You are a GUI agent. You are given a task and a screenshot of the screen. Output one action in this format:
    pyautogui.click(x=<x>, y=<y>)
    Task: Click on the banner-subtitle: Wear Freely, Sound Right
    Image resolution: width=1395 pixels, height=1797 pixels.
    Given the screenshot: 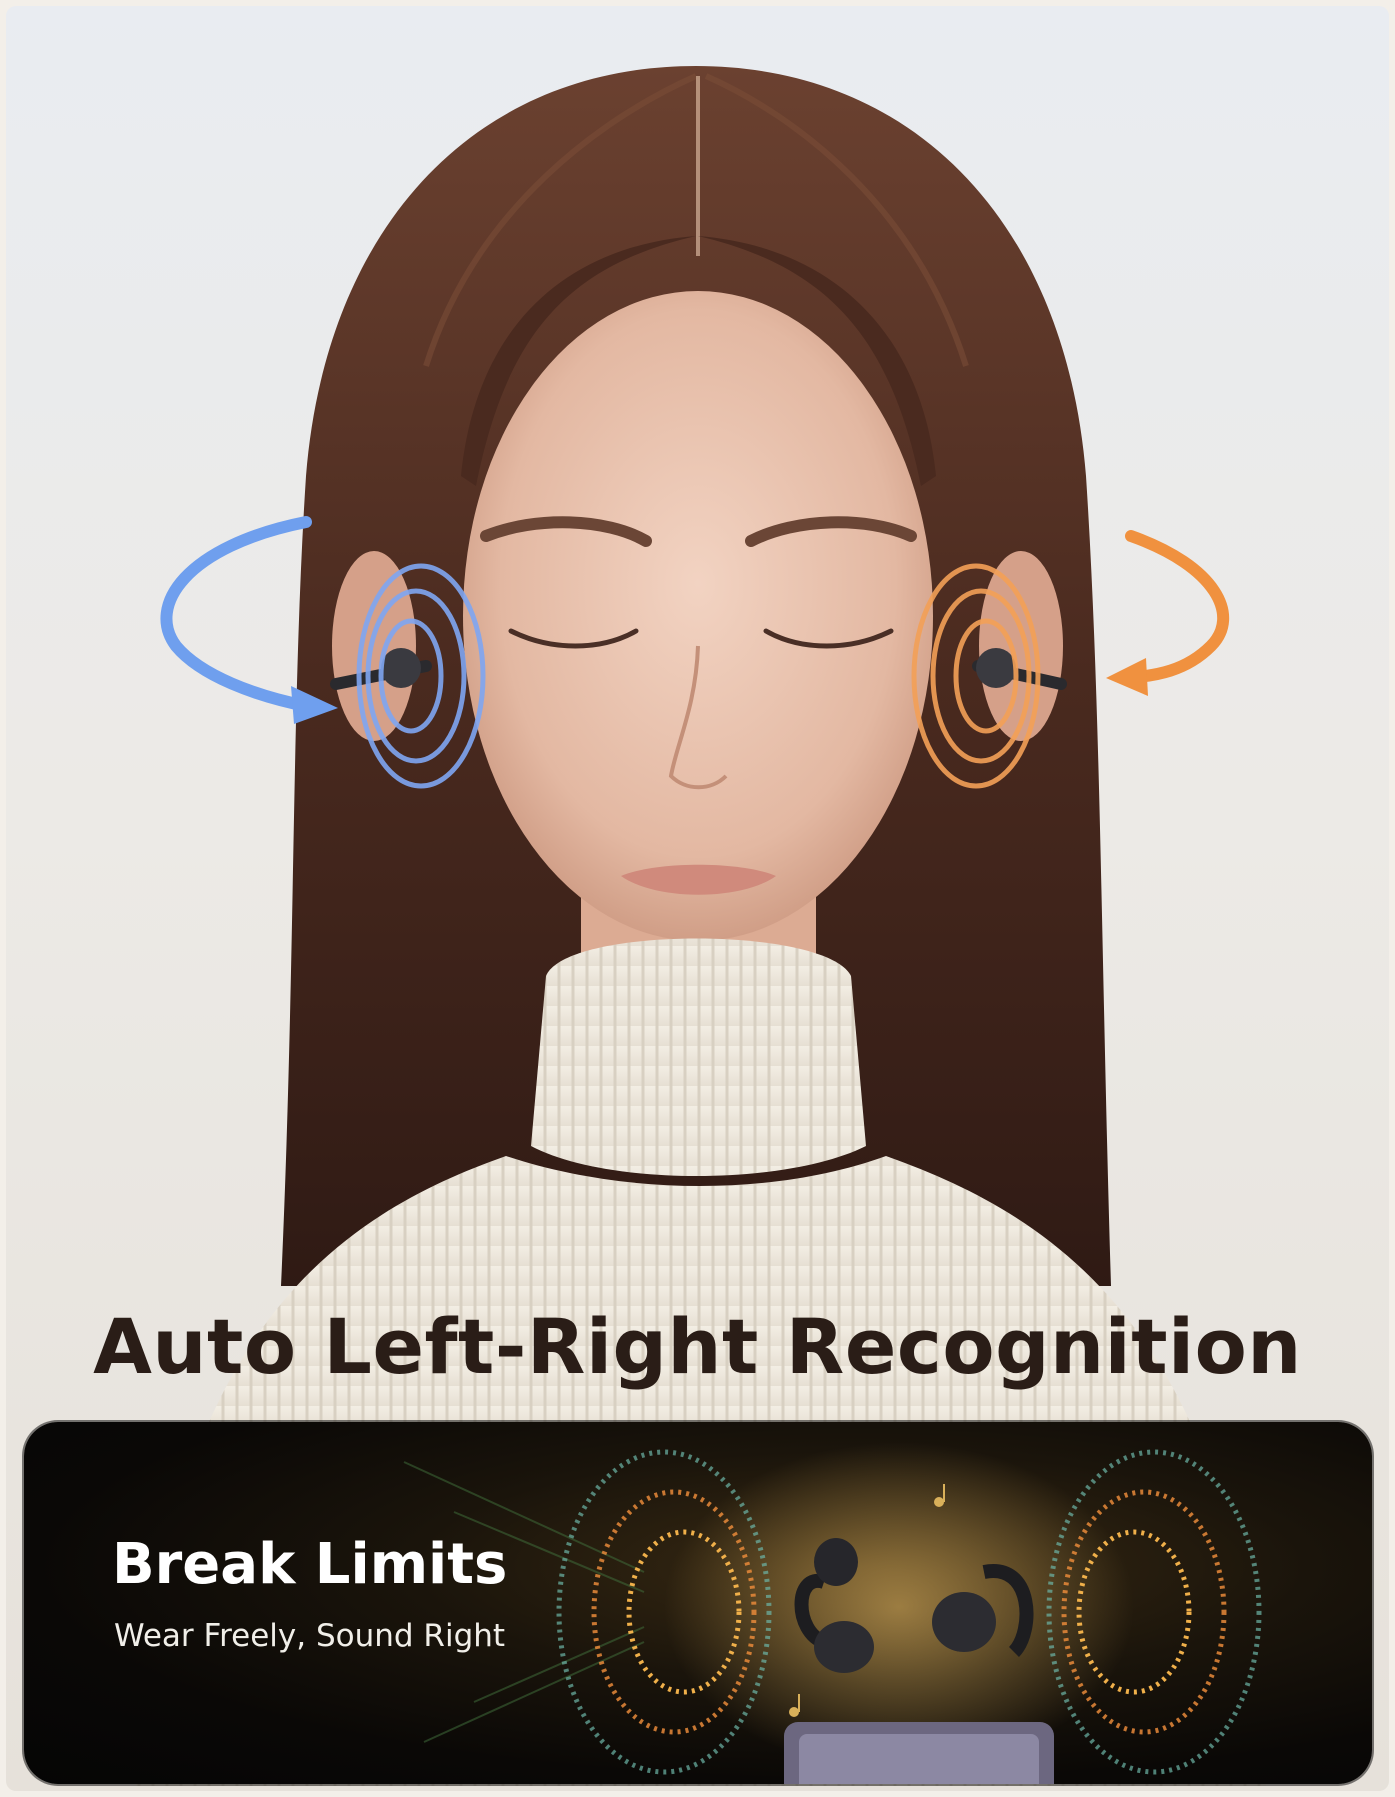 What is the action you would take?
    pyautogui.click(x=310, y=1636)
    